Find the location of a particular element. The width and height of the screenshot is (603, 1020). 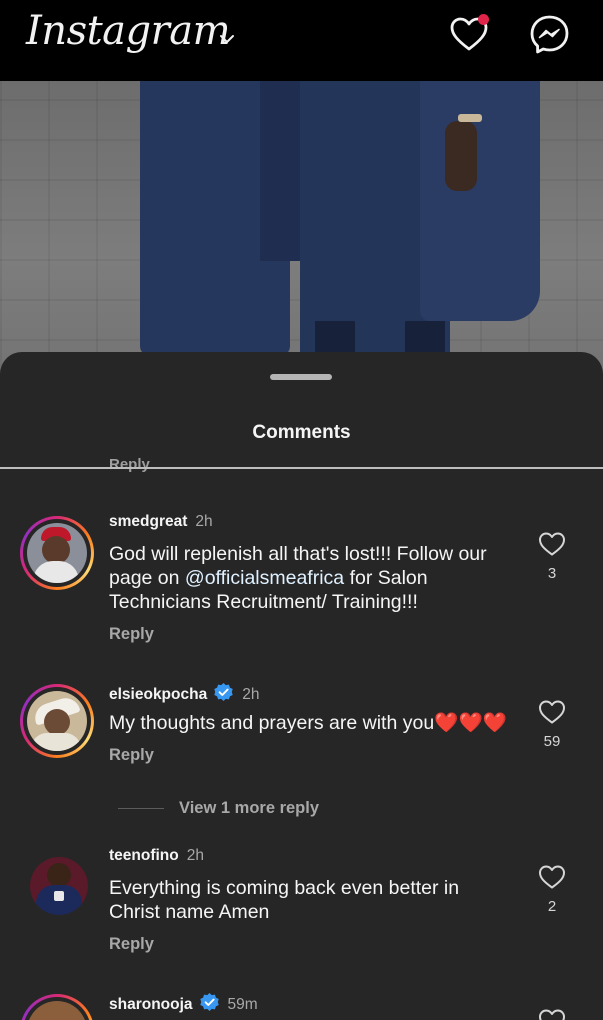

header-divider is located at coordinates (301, 468).